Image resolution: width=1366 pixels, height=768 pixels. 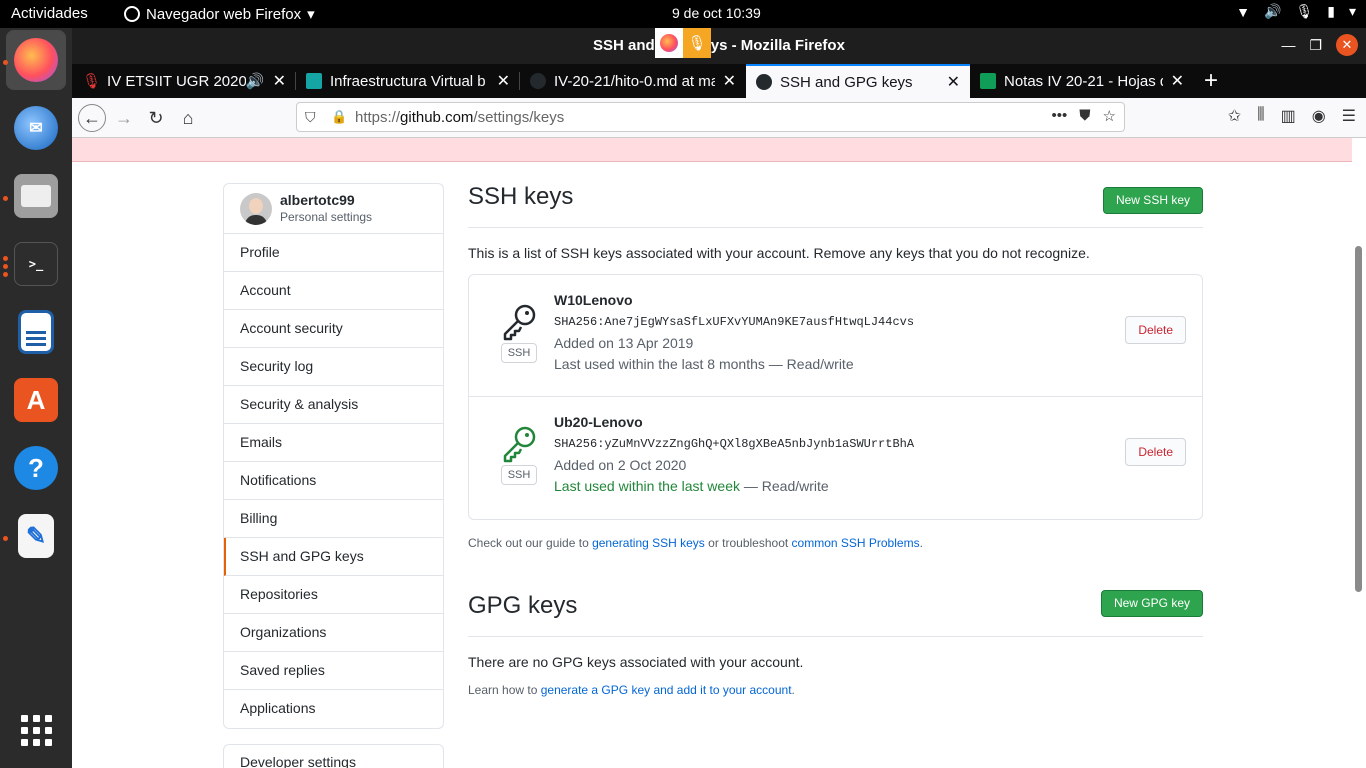 What do you see at coordinates (333, 481) in the screenshot?
I see `sidebar-item-notifications: Notifications` at bounding box center [333, 481].